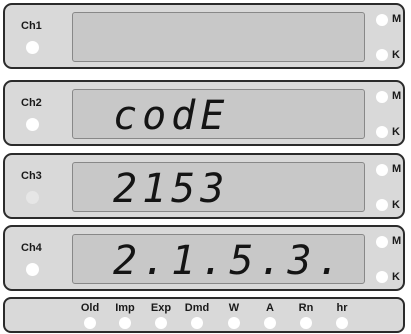 This screenshot has height=334, width=411. What do you see at coordinates (31, 103) in the screenshot?
I see `channel-2-label: Ch2` at bounding box center [31, 103].